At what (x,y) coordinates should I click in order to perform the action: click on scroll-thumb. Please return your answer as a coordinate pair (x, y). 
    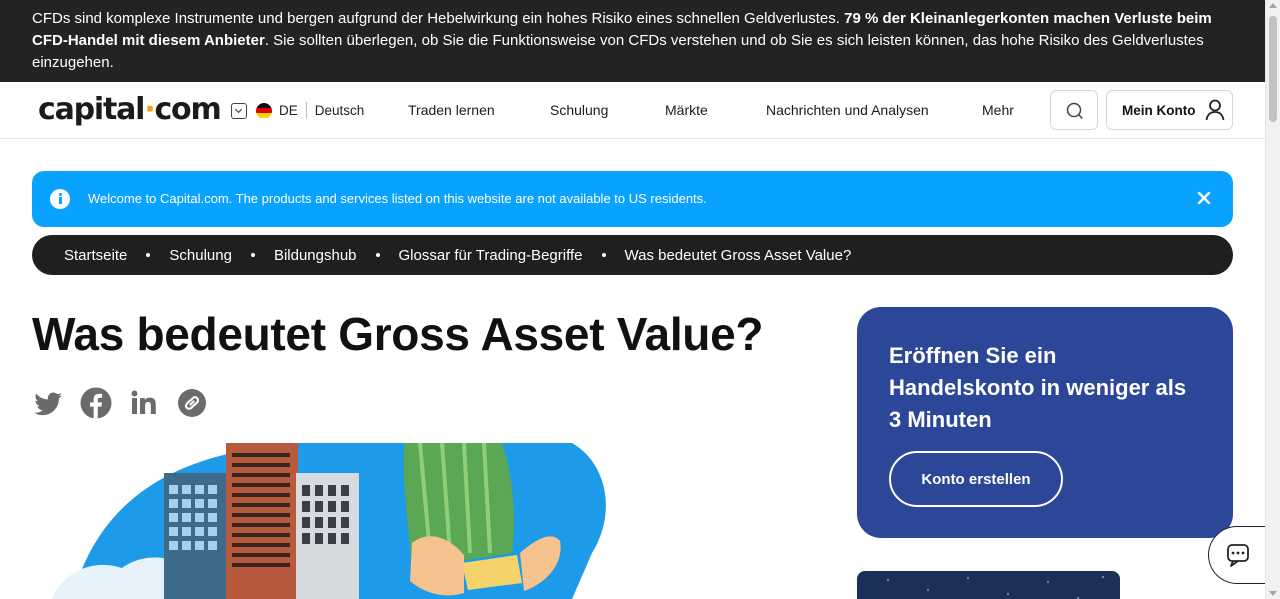
    Looking at the image, I should click on (1273, 69).